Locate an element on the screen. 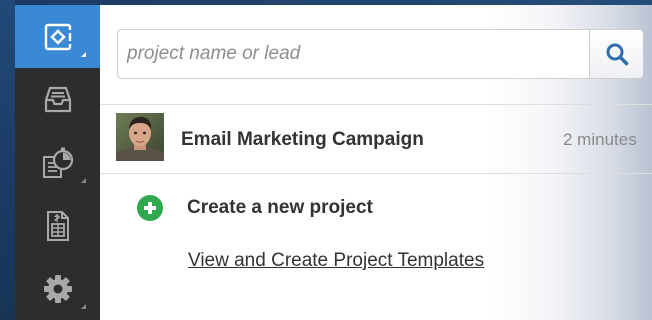 The height and width of the screenshot is (320, 652). gear-icon is located at coordinates (57, 288).